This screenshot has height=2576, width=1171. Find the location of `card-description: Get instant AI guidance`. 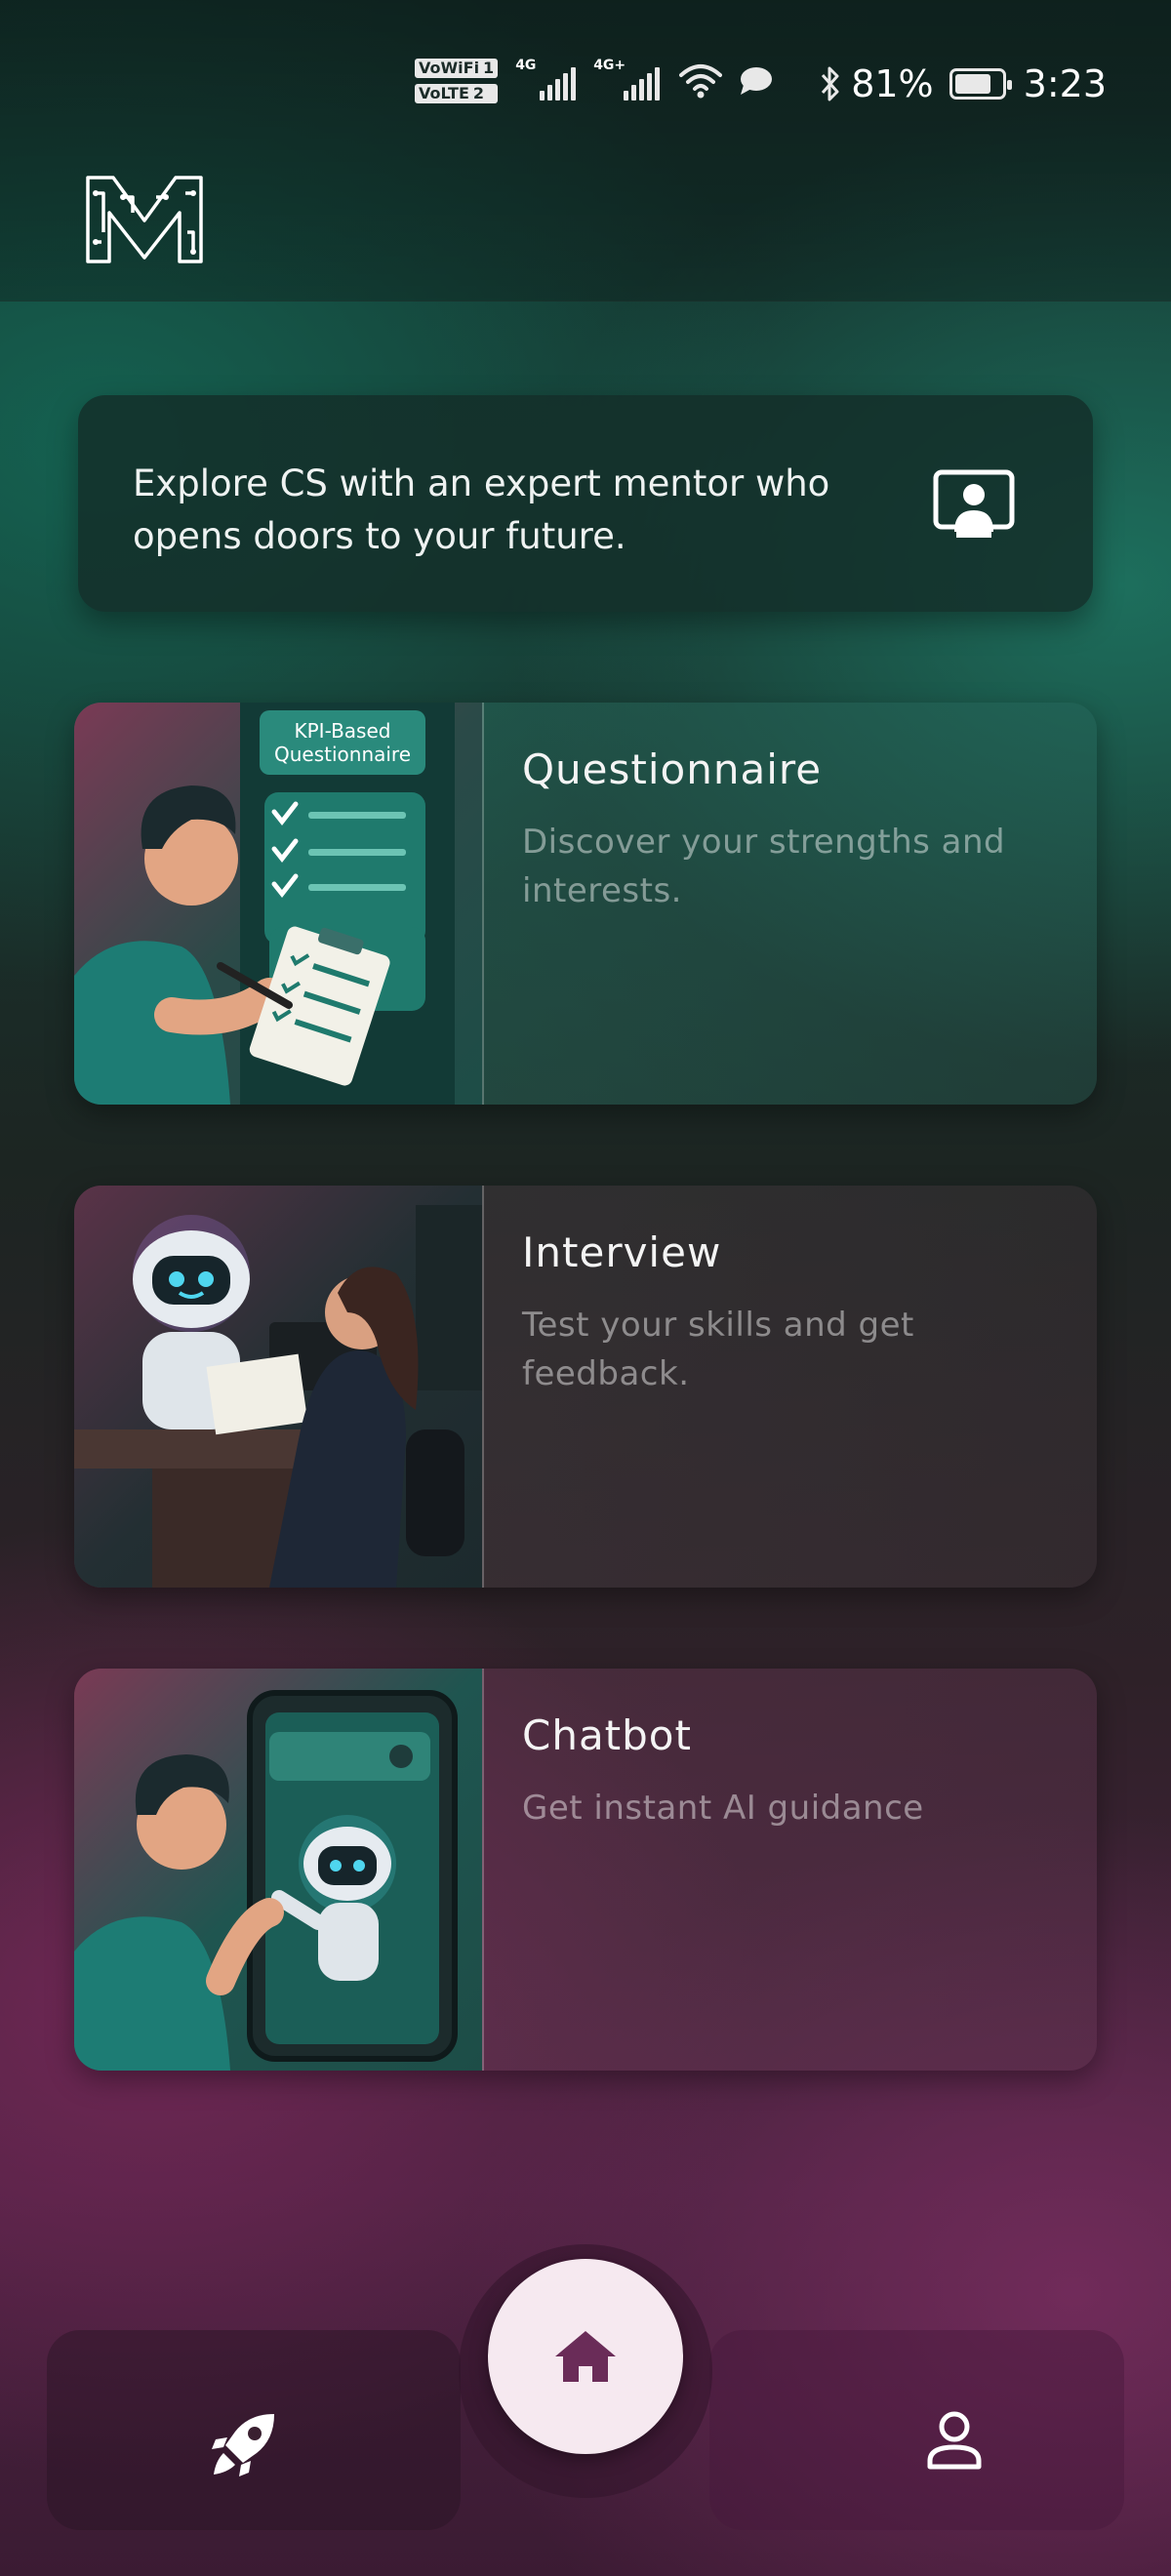

card-description: Get instant AI guidance is located at coordinates (723, 1808).